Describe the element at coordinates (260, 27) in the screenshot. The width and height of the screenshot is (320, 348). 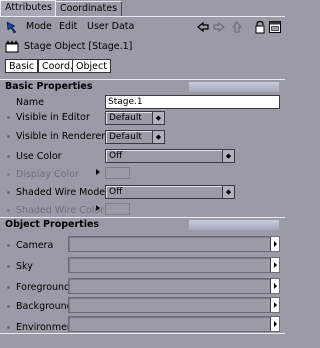
I see `lock-icon` at that location.